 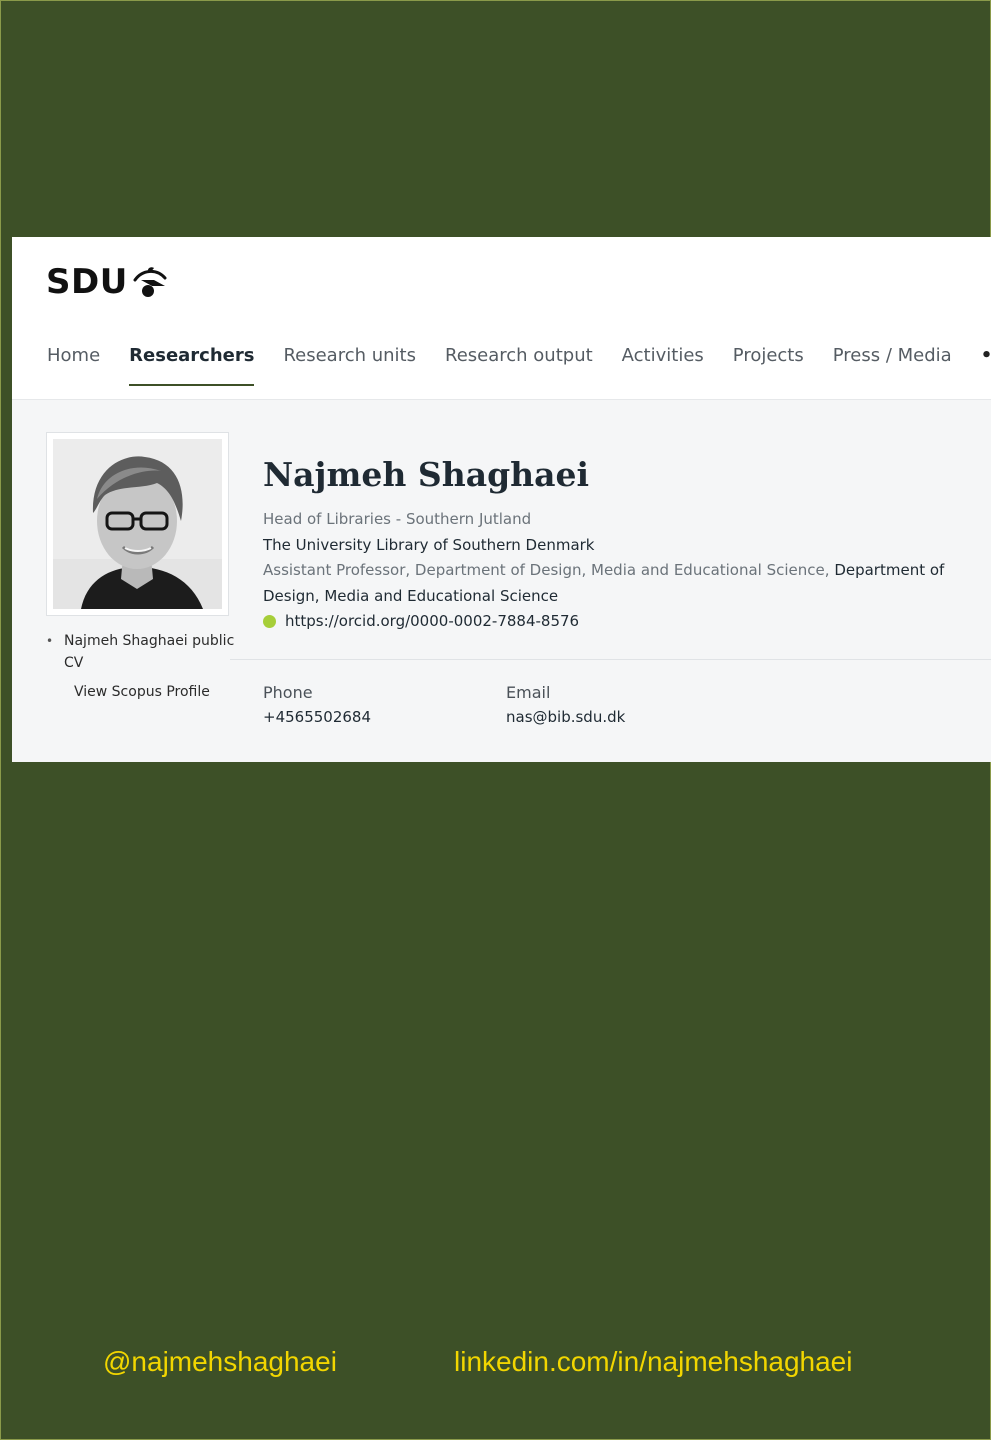 What do you see at coordinates (149, 652) in the screenshot?
I see `public-cv-label: Najmeh Shaghaei public CV` at bounding box center [149, 652].